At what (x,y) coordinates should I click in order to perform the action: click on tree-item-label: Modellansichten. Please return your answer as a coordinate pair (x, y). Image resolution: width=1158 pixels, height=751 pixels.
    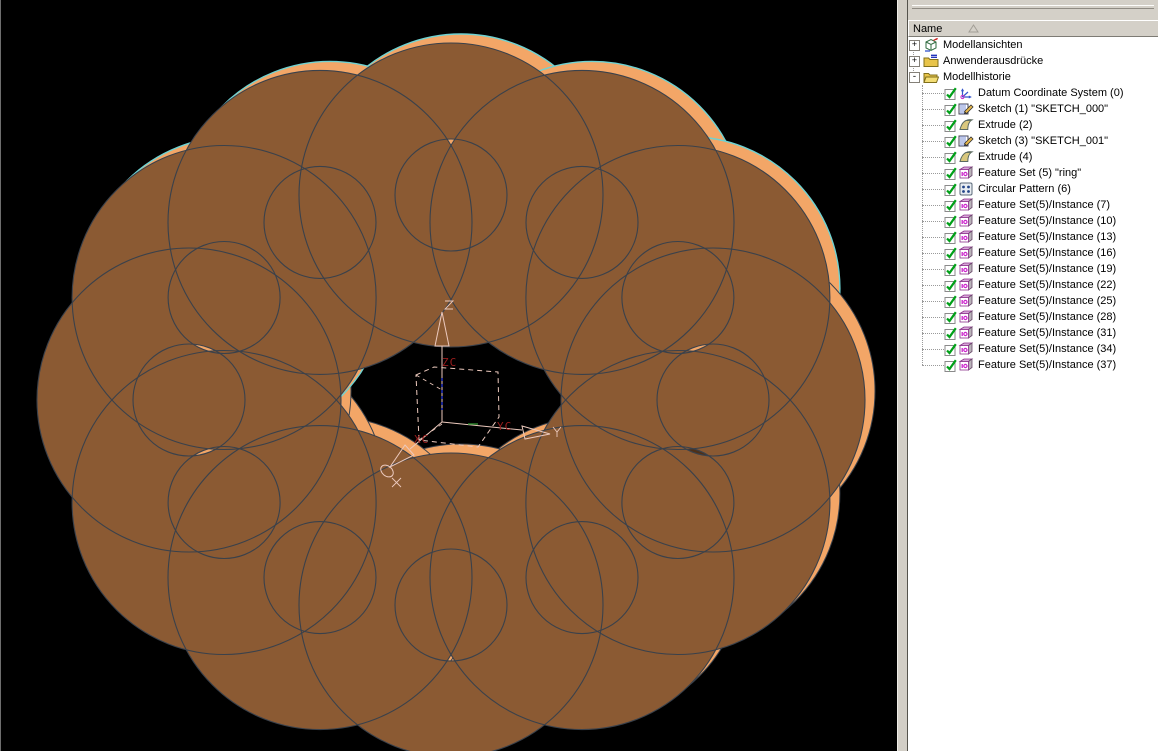
    Looking at the image, I should click on (983, 45).